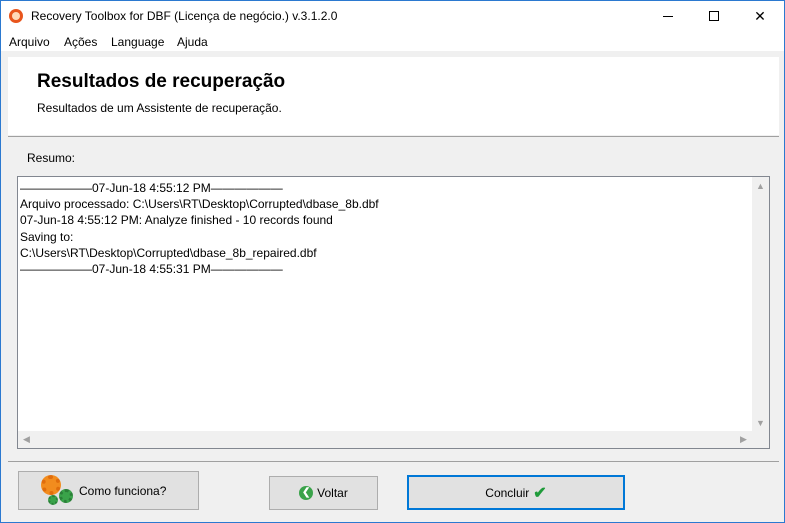 Image resolution: width=785 pixels, height=523 pixels. I want to click on close-button: ✕, so click(760, 16).